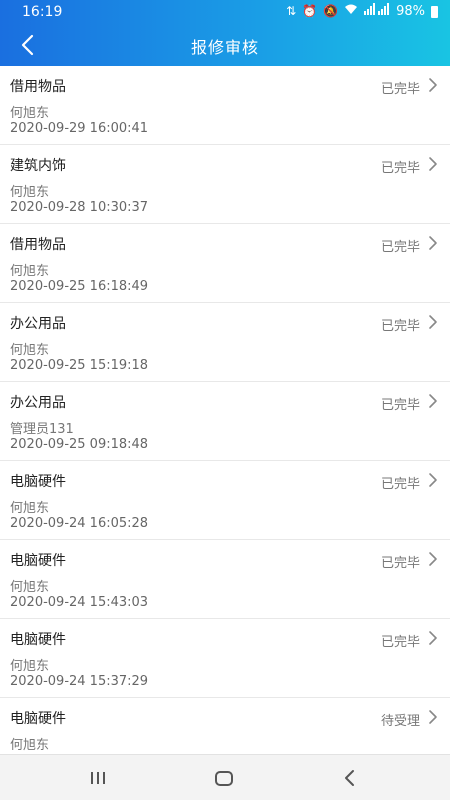 The image size is (450, 800). I want to click on wifi-icon, so click(351, 11).